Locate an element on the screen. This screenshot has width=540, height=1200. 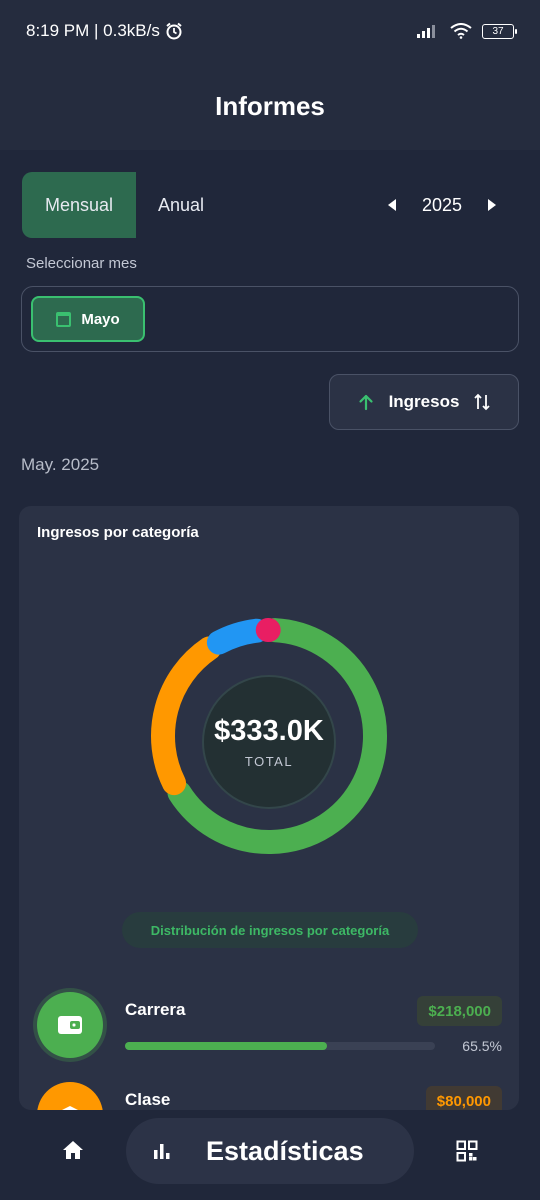
period-segment: Mensual Anual is located at coordinates (124, 205).